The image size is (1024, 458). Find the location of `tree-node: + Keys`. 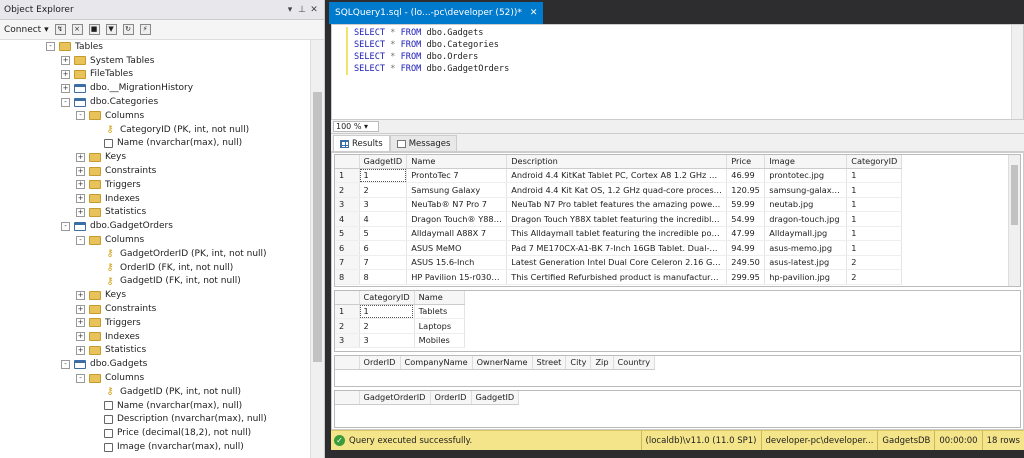

tree-node: + Keys is located at coordinates (155, 295).